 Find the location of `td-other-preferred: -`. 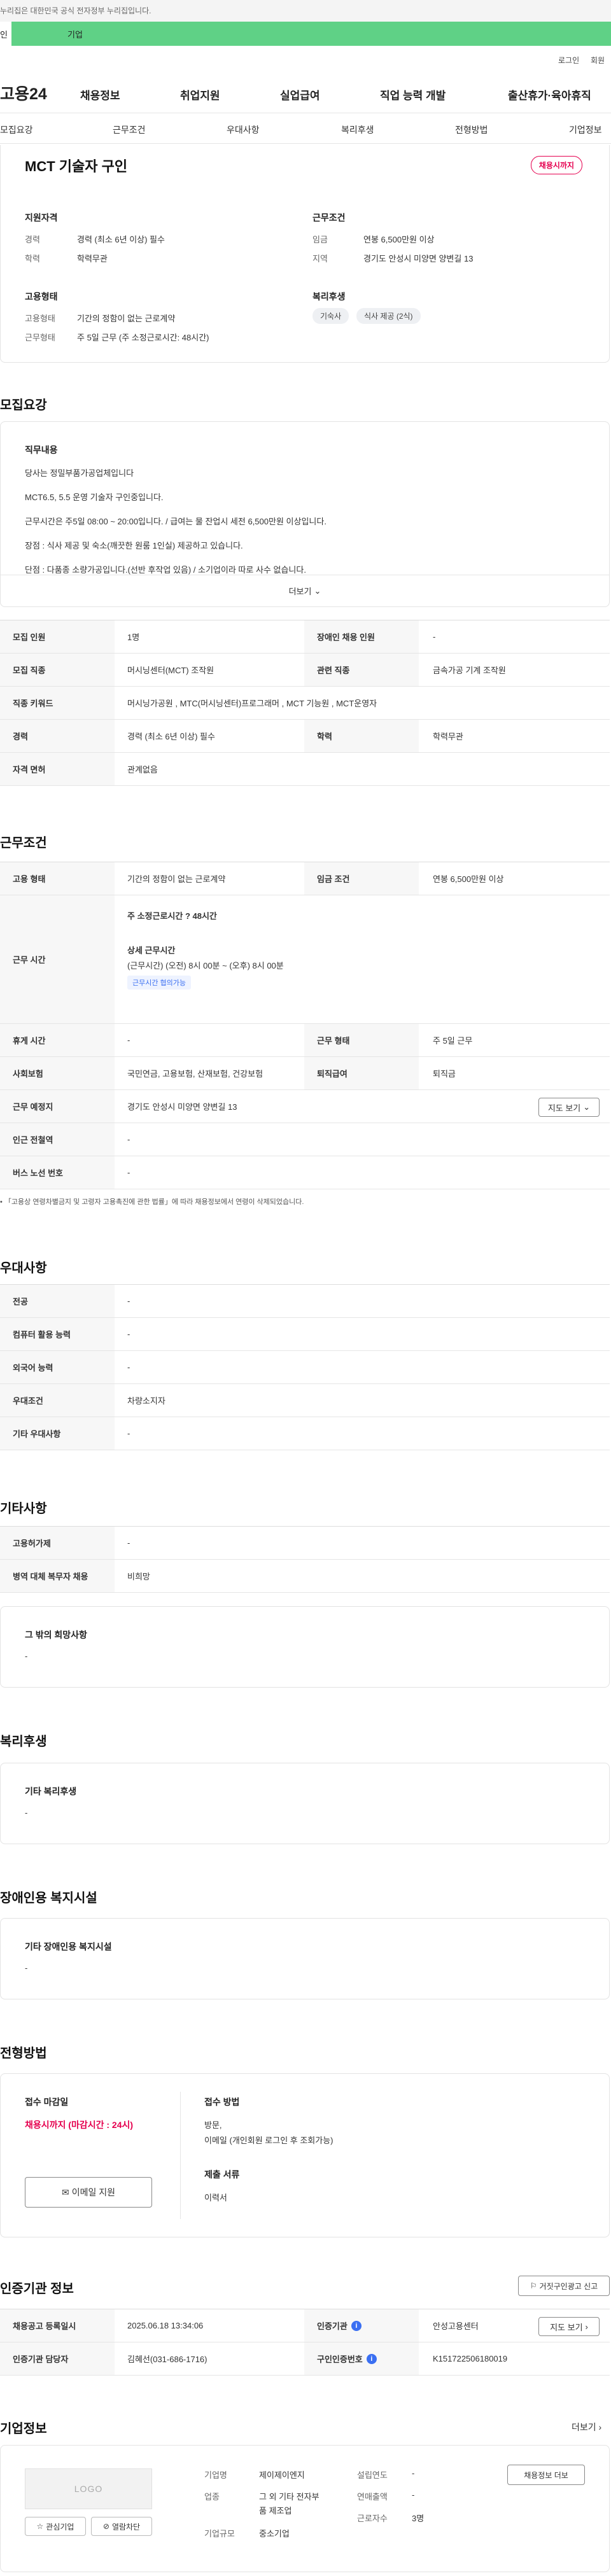

td-other-preferred: - is located at coordinates (128, 1433).